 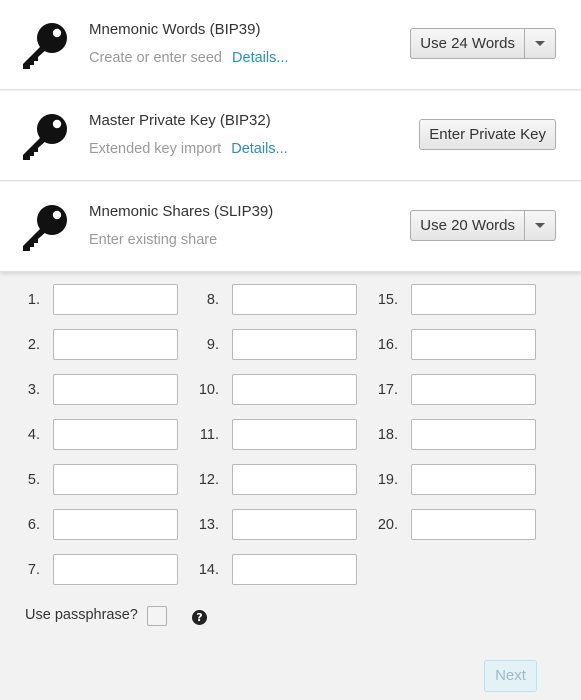 I want to click on card-subtitle-text: Create or enter seed, so click(x=155, y=58).